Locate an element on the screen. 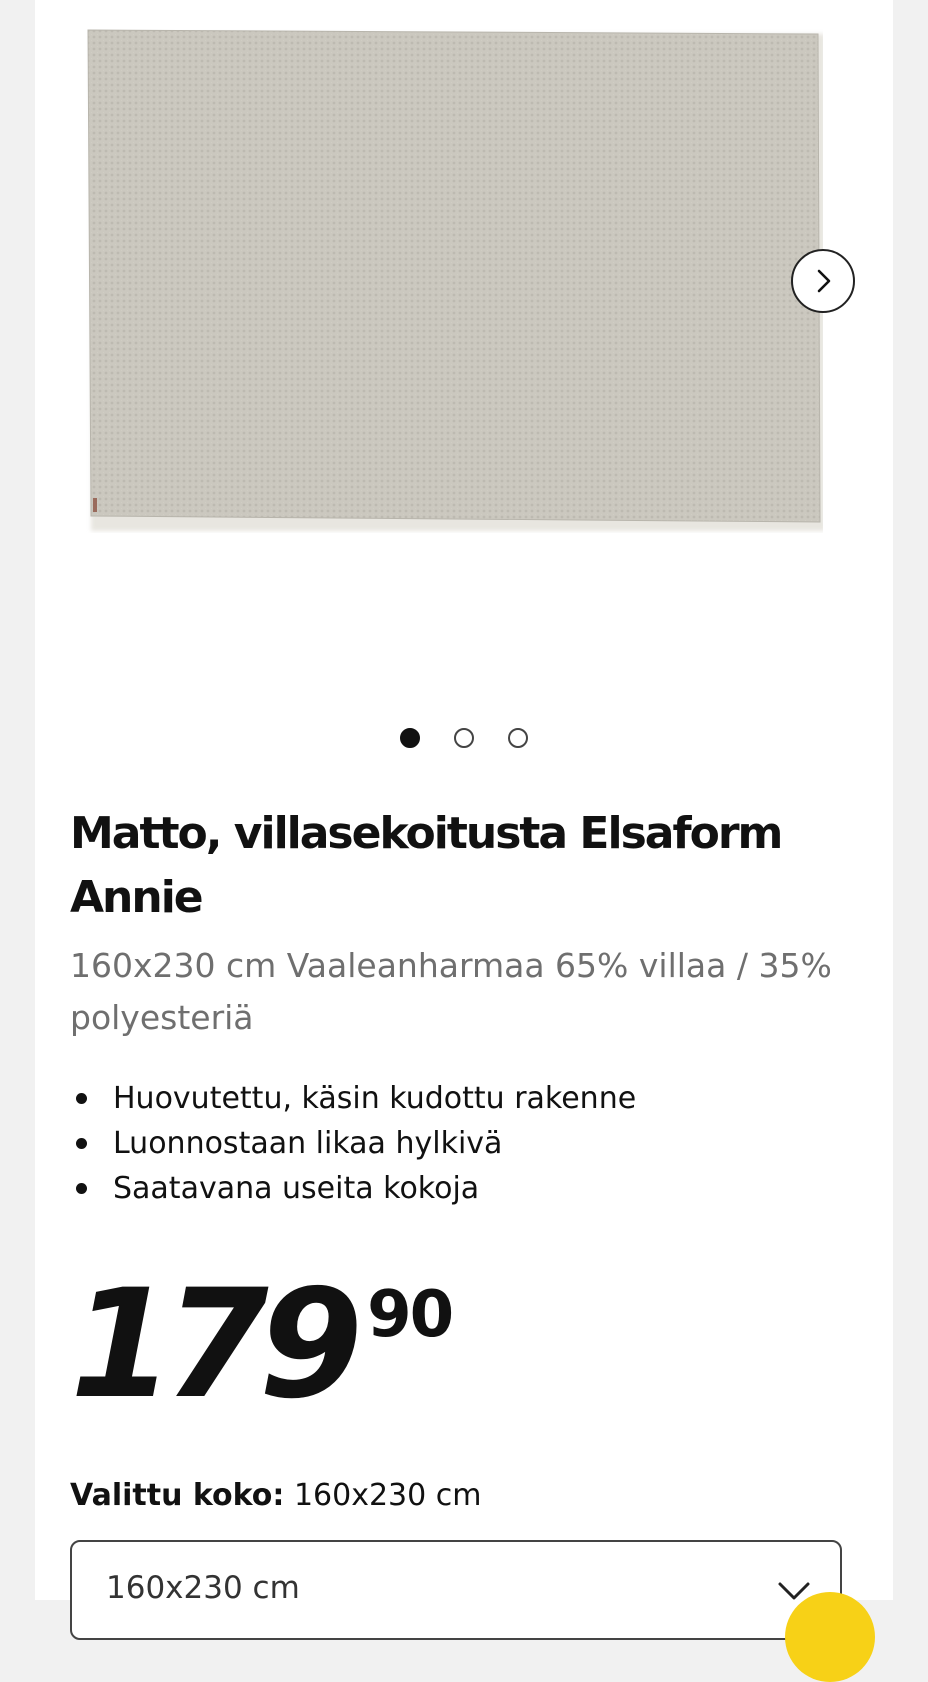 The image size is (928, 1682). price-integer: 179 is located at coordinates (216, 1345).